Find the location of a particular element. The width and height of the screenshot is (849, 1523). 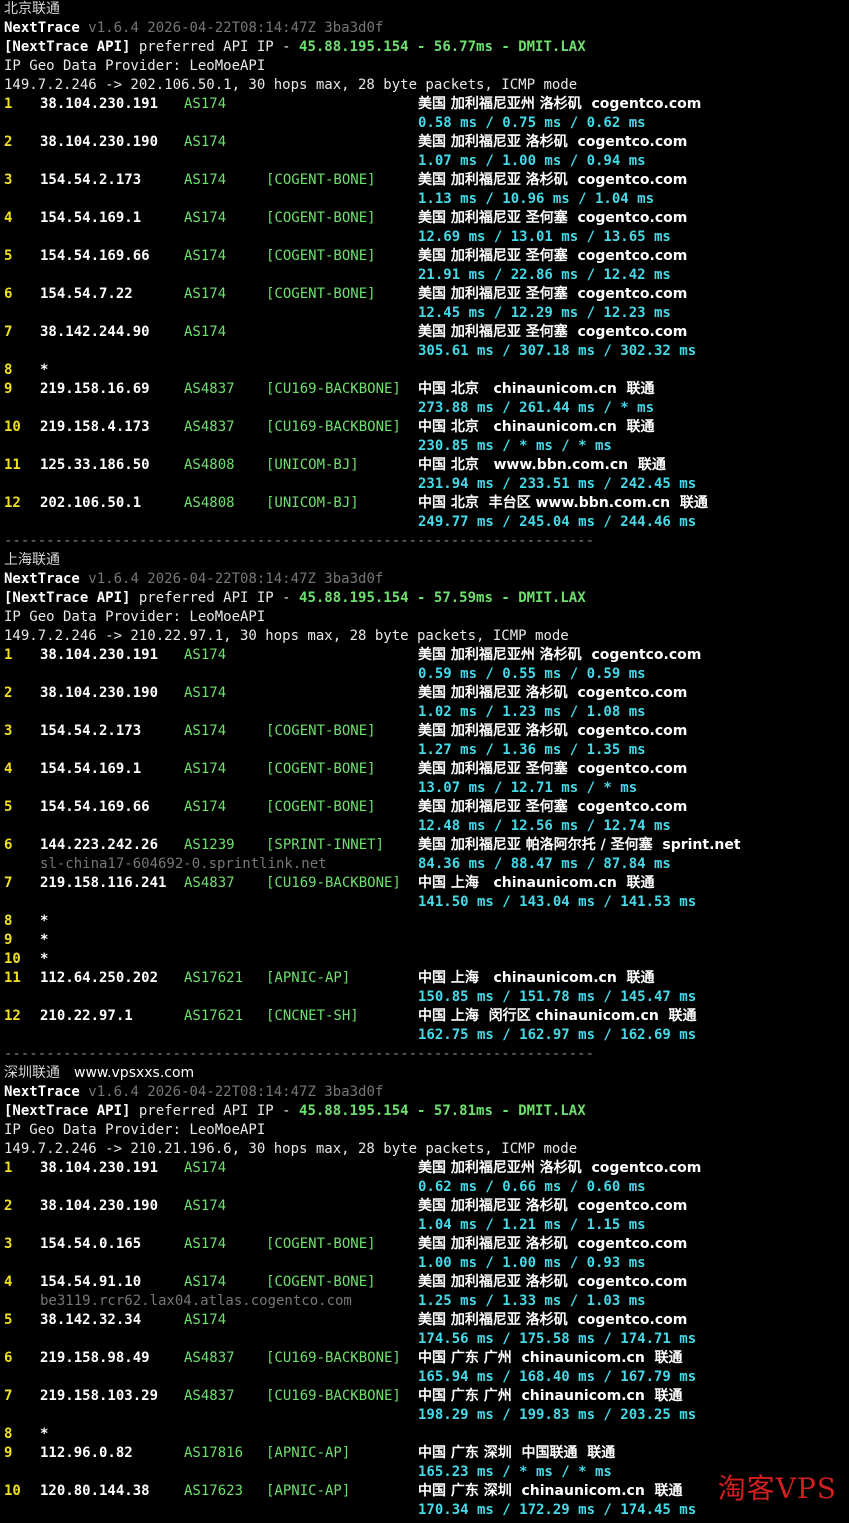

hop-tag: [APNIC-AP] is located at coordinates (308, 1453).